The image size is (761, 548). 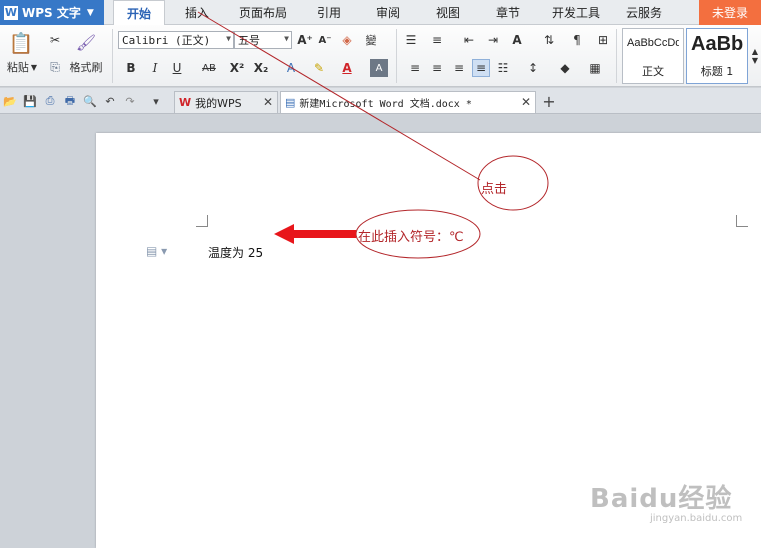 I want to click on tab-chapter: 章节, so click(x=508, y=12).